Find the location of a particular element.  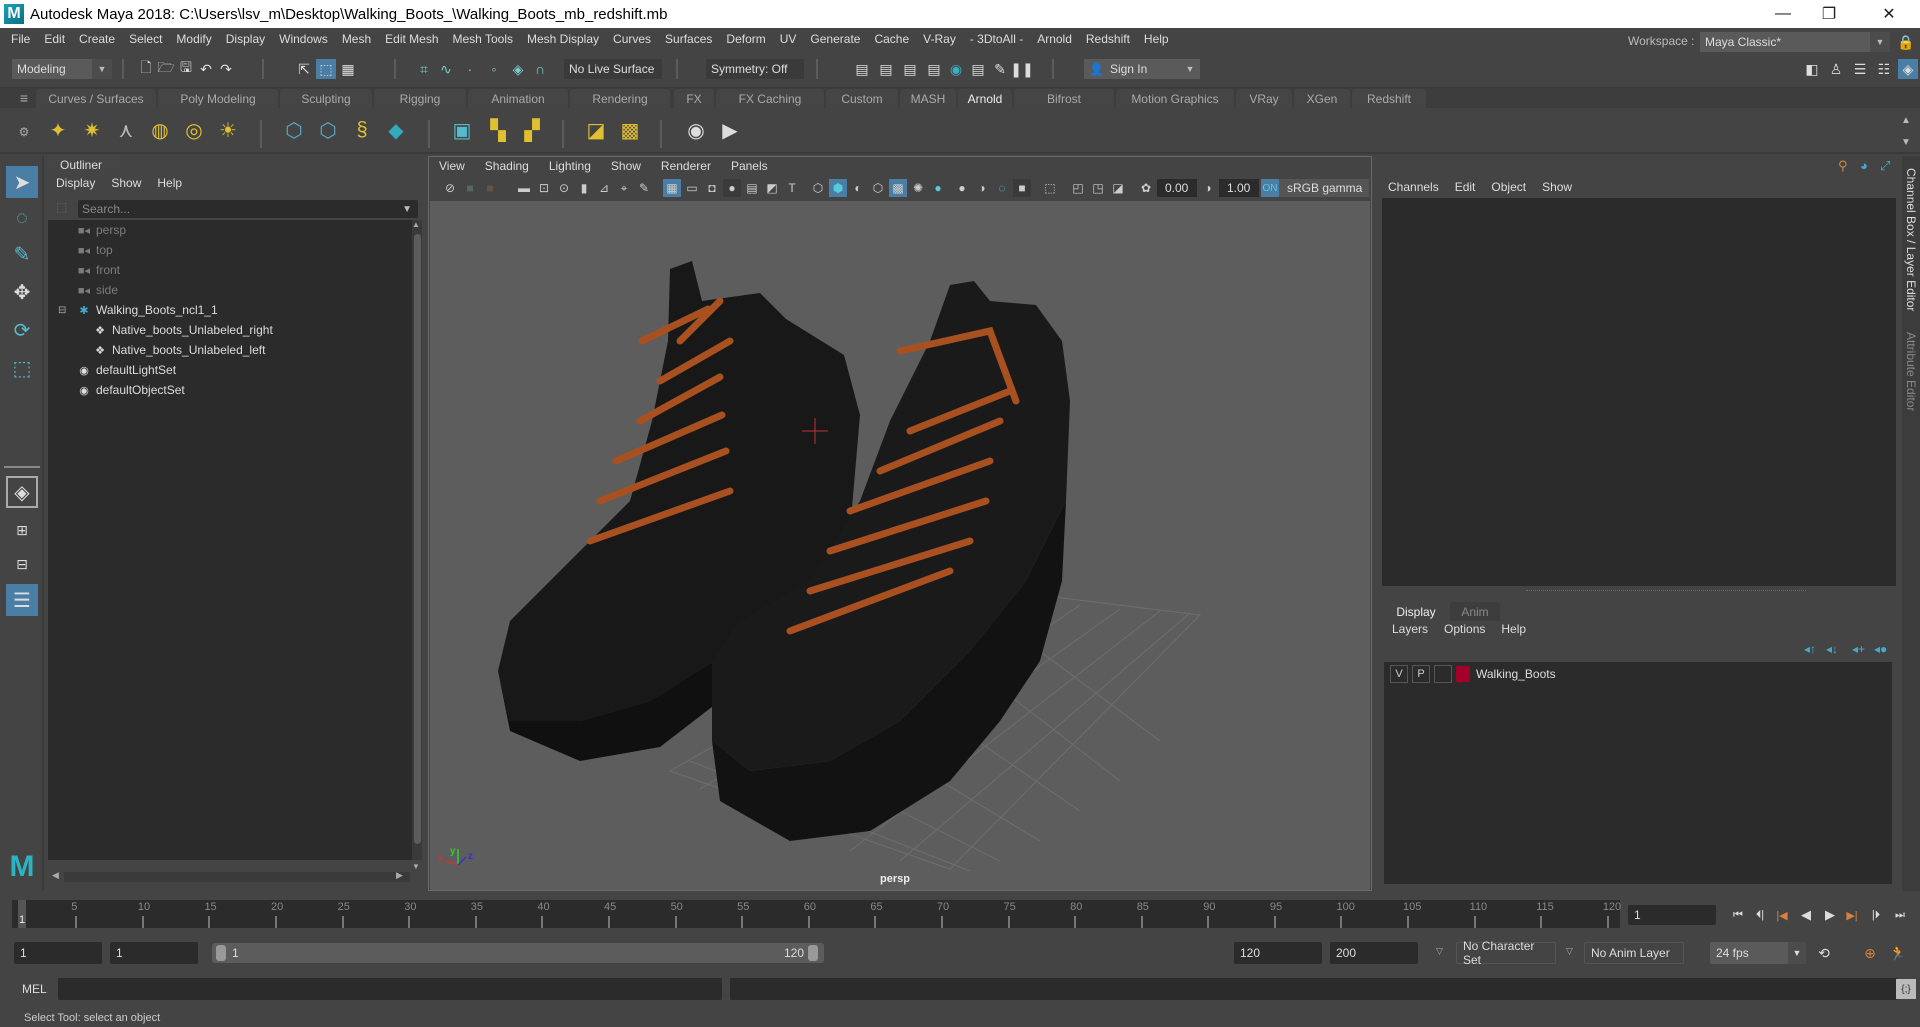

snap-grid-icon: ⌗ is located at coordinates (424, 69).